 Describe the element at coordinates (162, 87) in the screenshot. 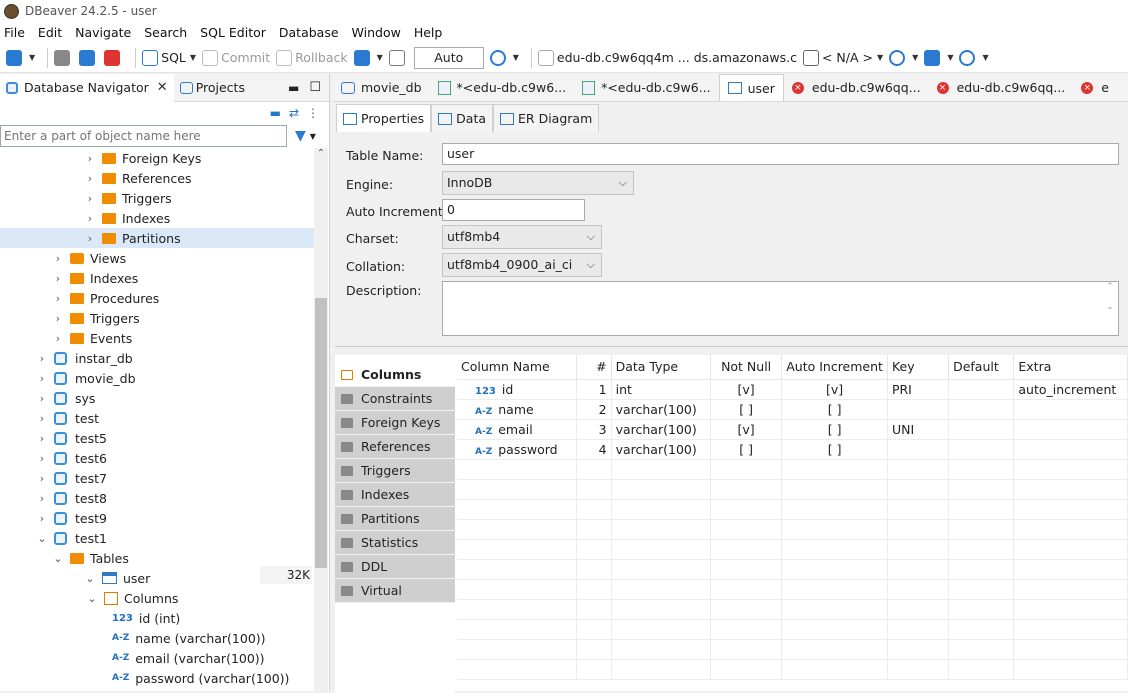

I see `close-icon: ✕` at that location.